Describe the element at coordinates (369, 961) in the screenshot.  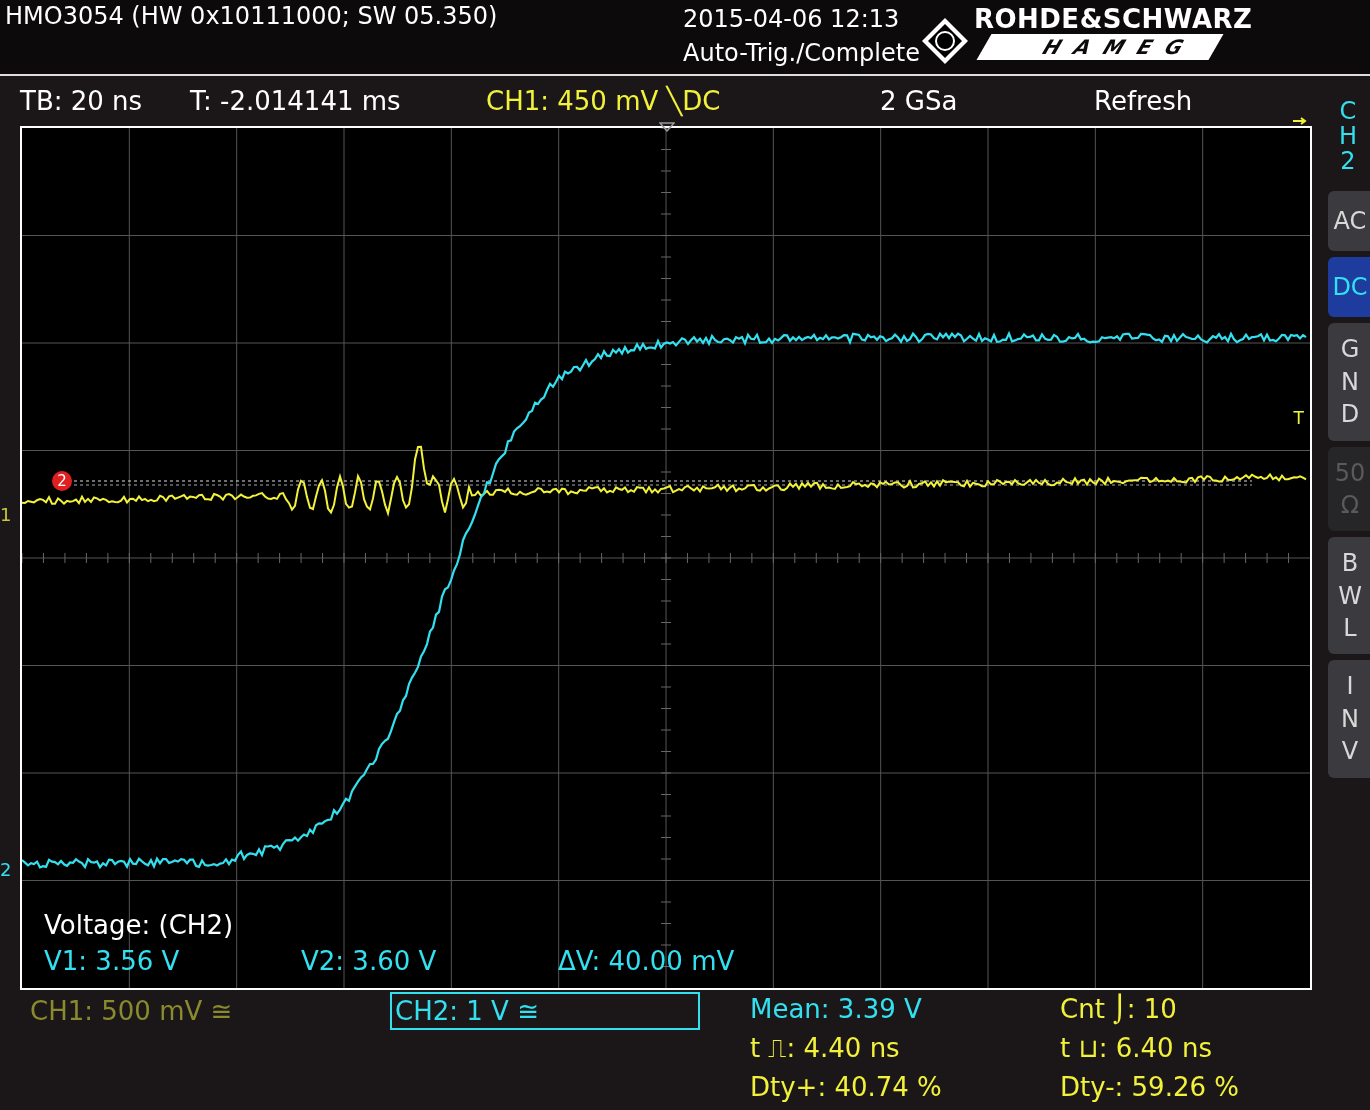
I see `cursor-value: V2: 3.60 V` at that location.